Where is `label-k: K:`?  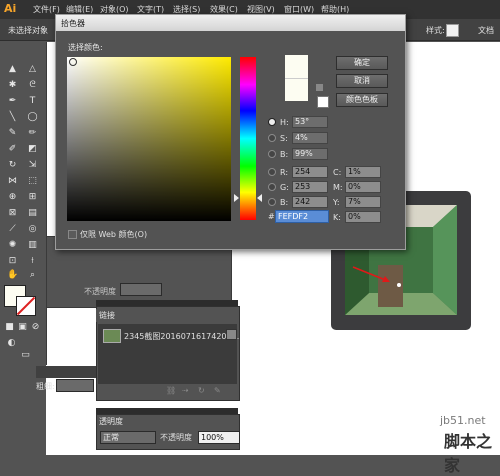
label-k: K: is located at coordinates (337, 217).